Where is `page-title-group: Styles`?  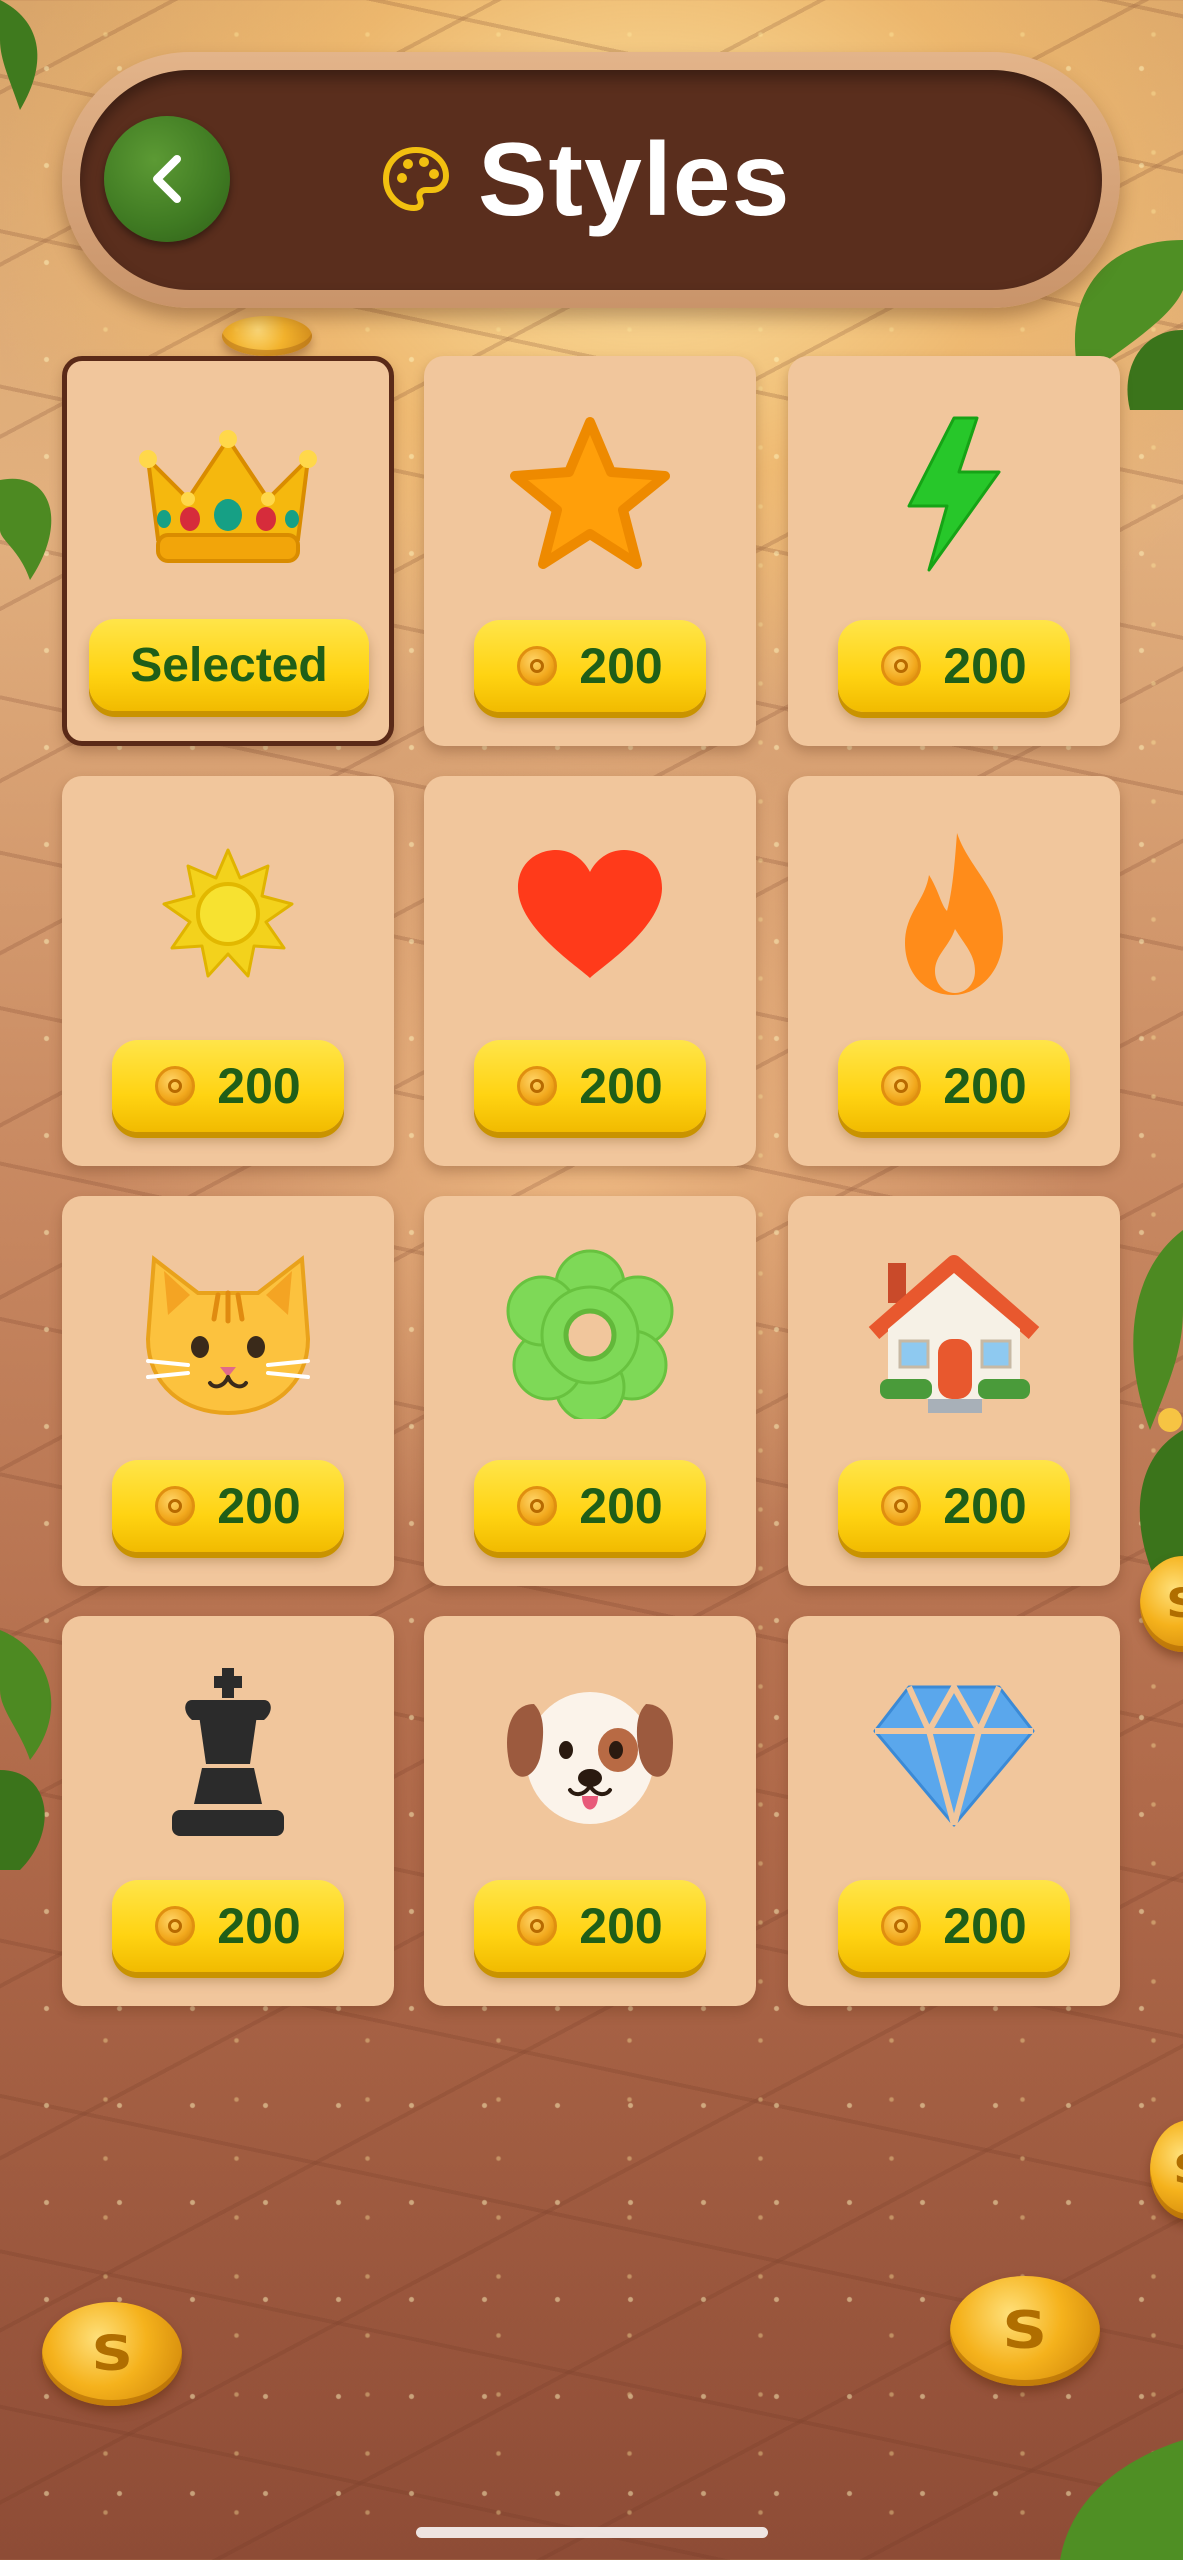
page-title-group: Styles is located at coordinates (585, 180).